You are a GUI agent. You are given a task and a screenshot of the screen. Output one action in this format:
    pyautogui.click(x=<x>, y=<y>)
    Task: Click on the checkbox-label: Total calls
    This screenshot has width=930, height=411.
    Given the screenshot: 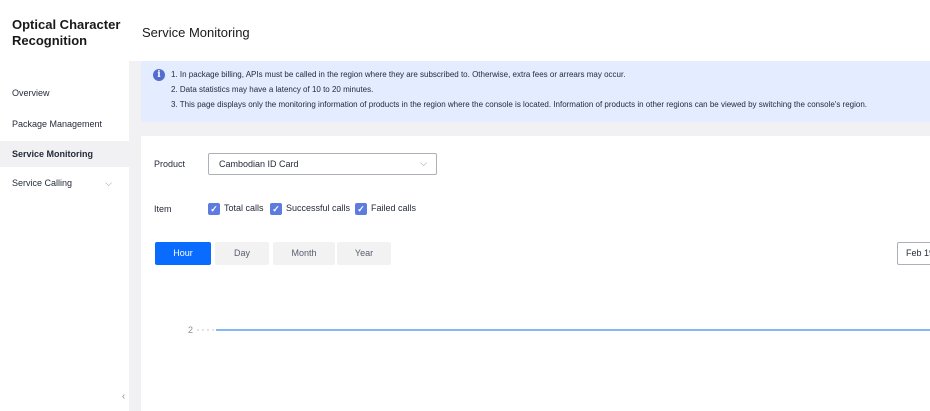 What is the action you would take?
    pyautogui.click(x=244, y=208)
    